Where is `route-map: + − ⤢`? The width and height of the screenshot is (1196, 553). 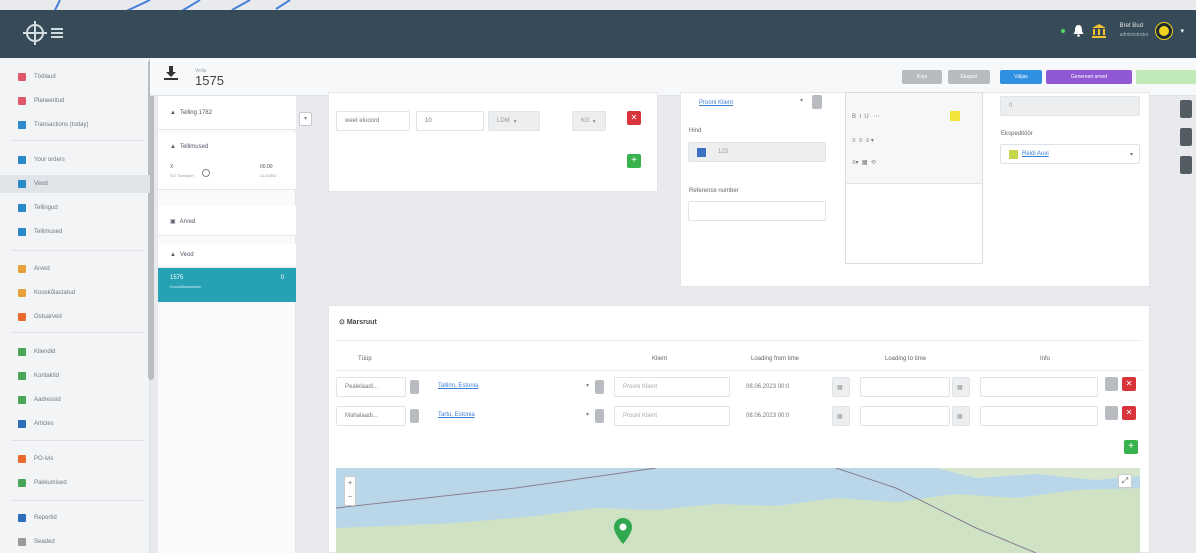
route-map: + − ⤢ is located at coordinates (738, 510).